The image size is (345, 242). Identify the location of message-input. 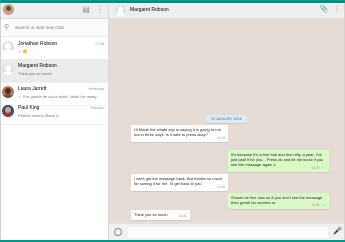
(228, 232).